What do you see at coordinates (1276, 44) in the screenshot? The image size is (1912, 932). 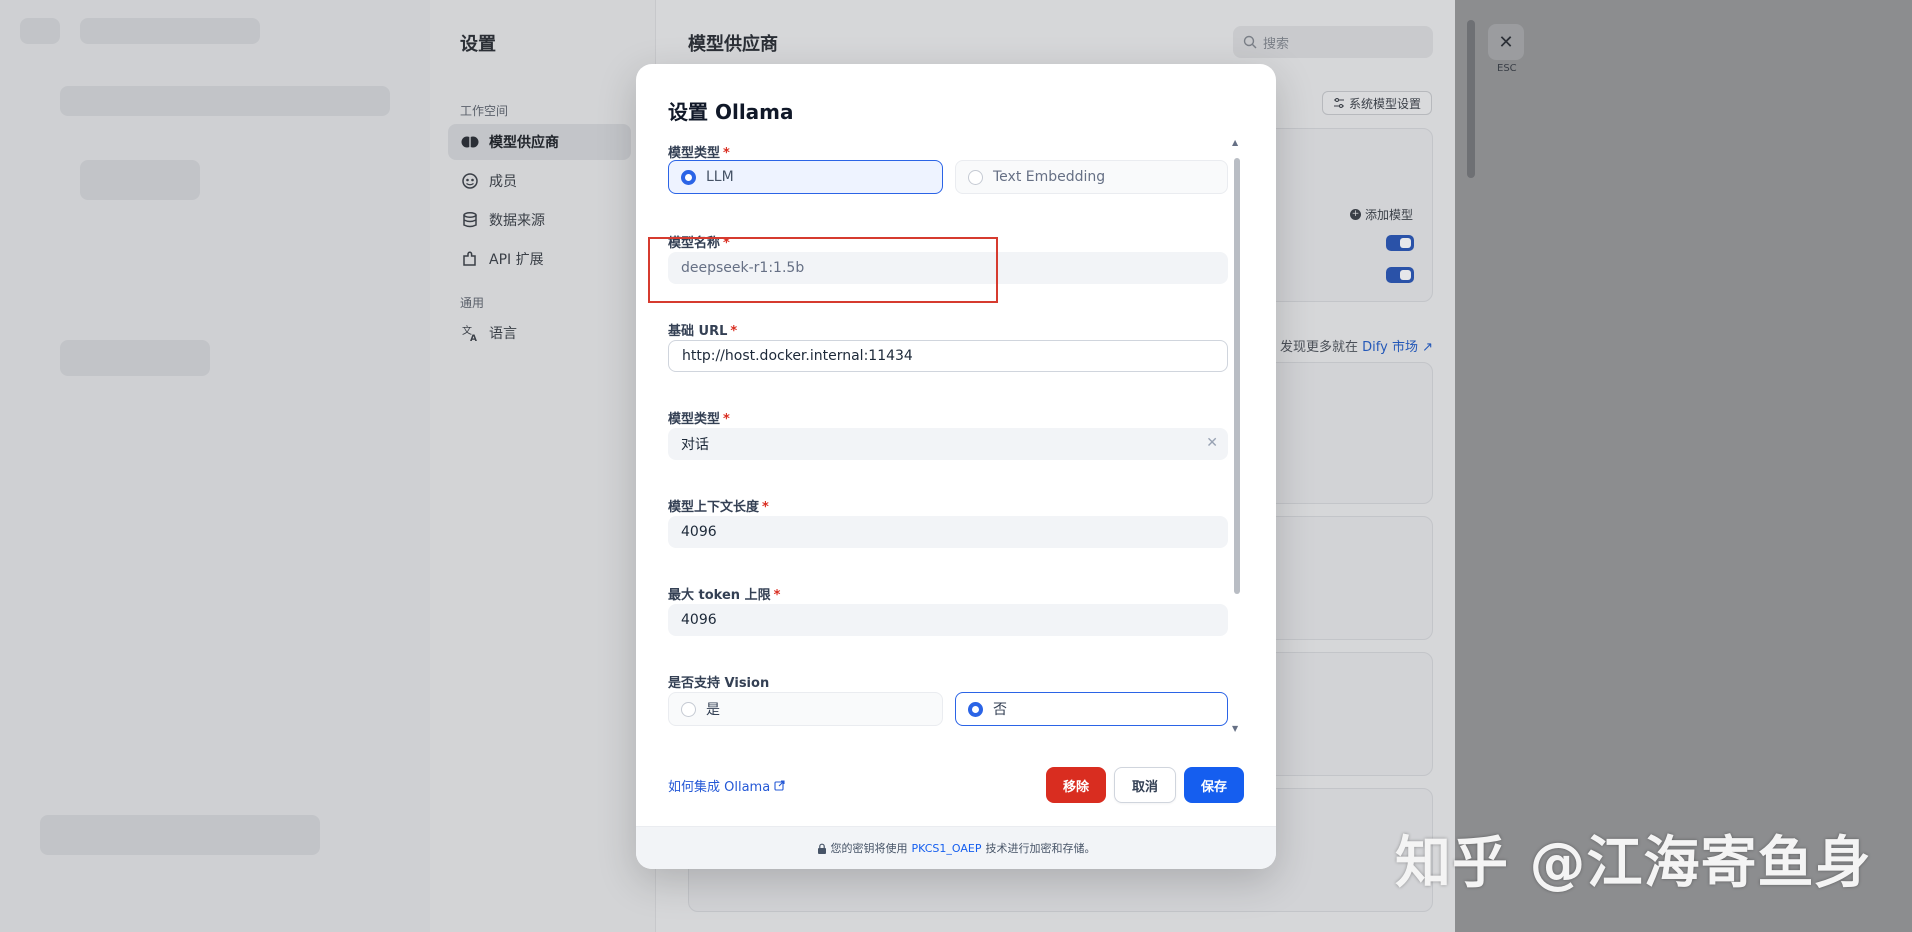 I see `search-placeholder: 搜索` at bounding box center [1276, 44].